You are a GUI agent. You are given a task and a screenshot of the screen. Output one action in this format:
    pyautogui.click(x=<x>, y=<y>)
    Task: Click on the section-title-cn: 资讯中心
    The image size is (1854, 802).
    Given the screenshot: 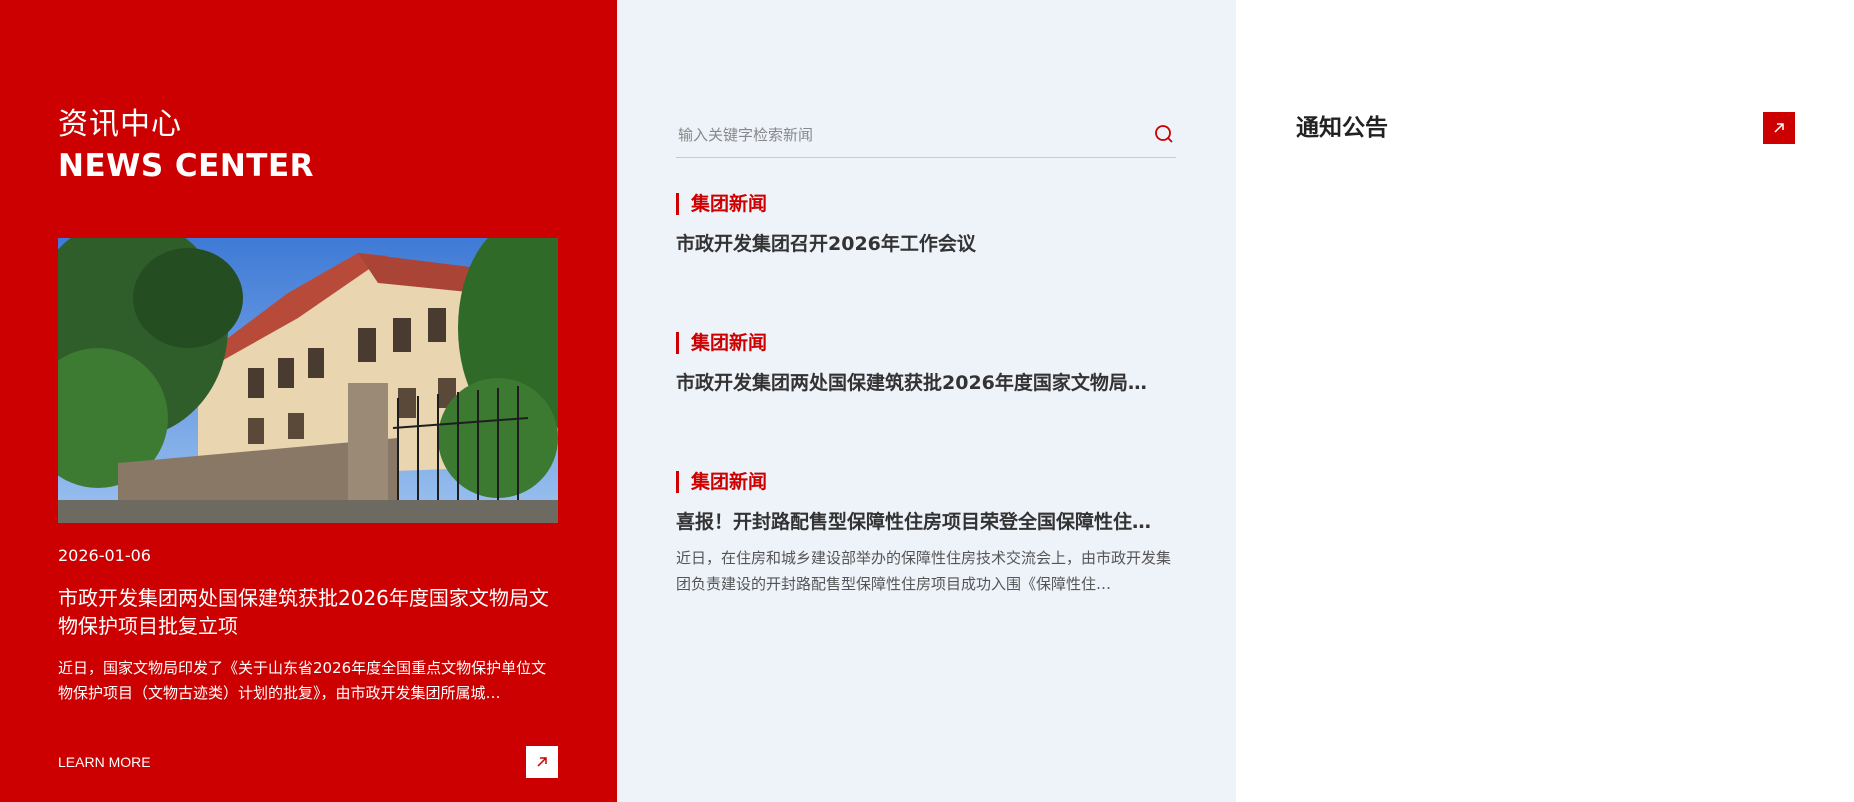 What is the action you would take?
    pyautogui.click(x=120, y=124)
    